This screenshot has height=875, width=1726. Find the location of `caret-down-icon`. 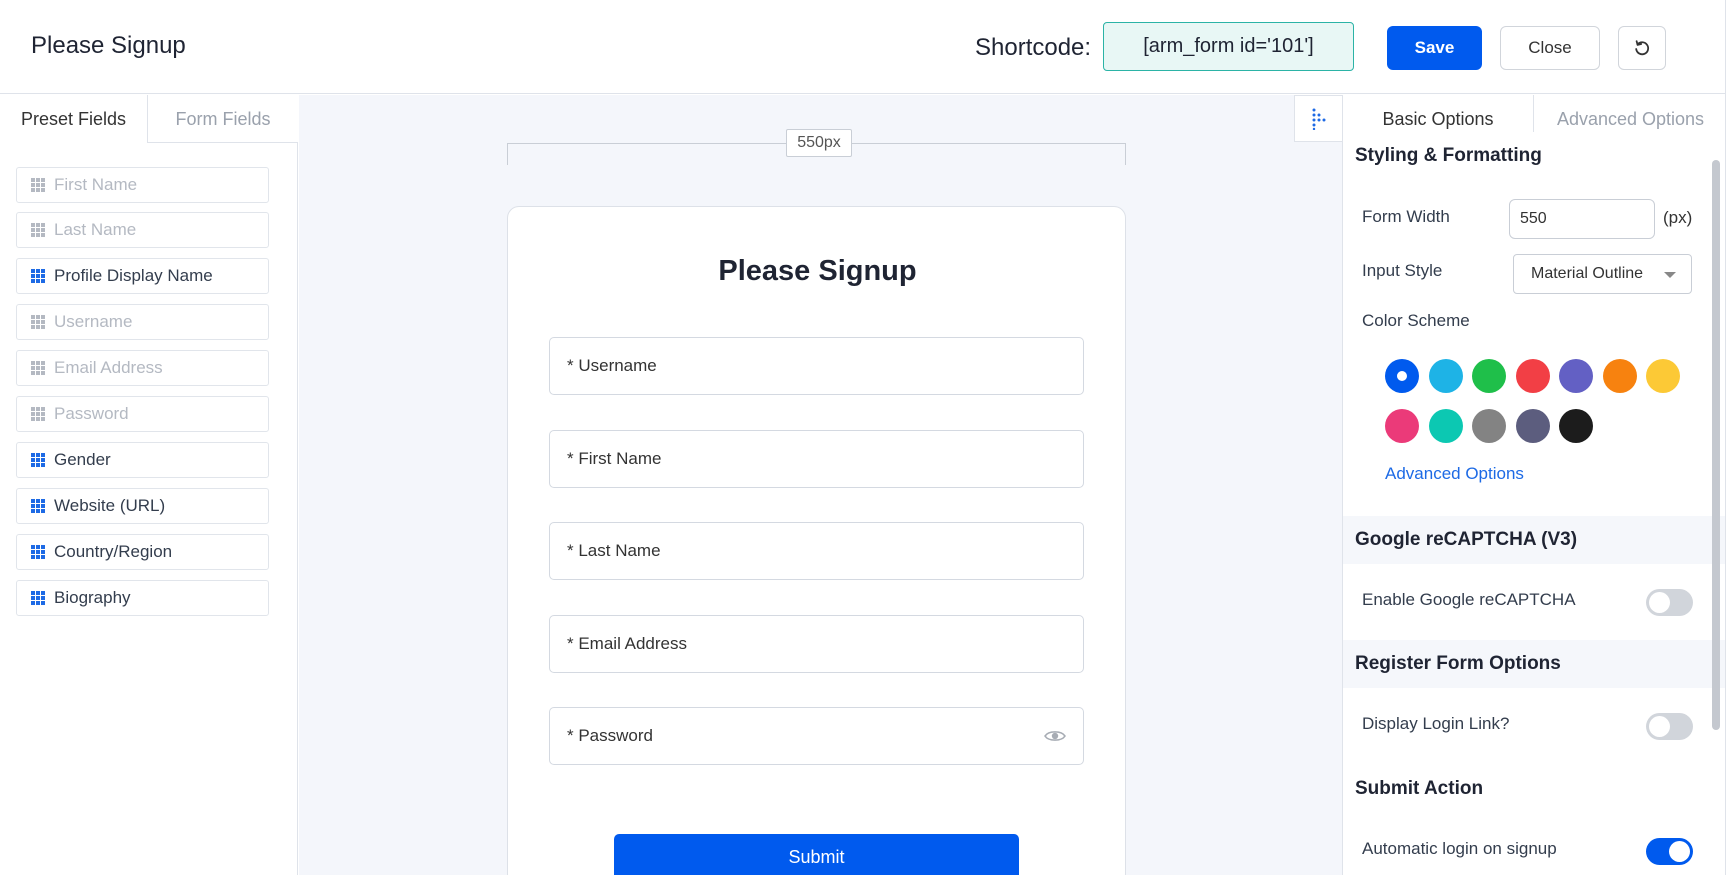

caret-down-icon is located at coordinates (1670, 275).